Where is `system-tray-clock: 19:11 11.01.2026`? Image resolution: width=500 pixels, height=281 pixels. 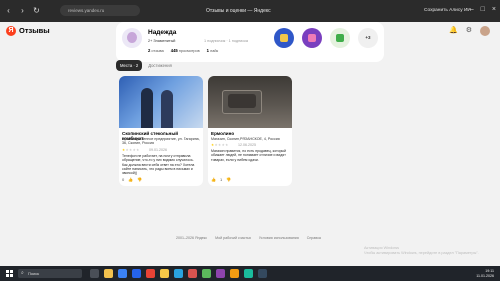 system-tray-clock: 19:11 11.01.2026 is located at coordinates (485, 273).